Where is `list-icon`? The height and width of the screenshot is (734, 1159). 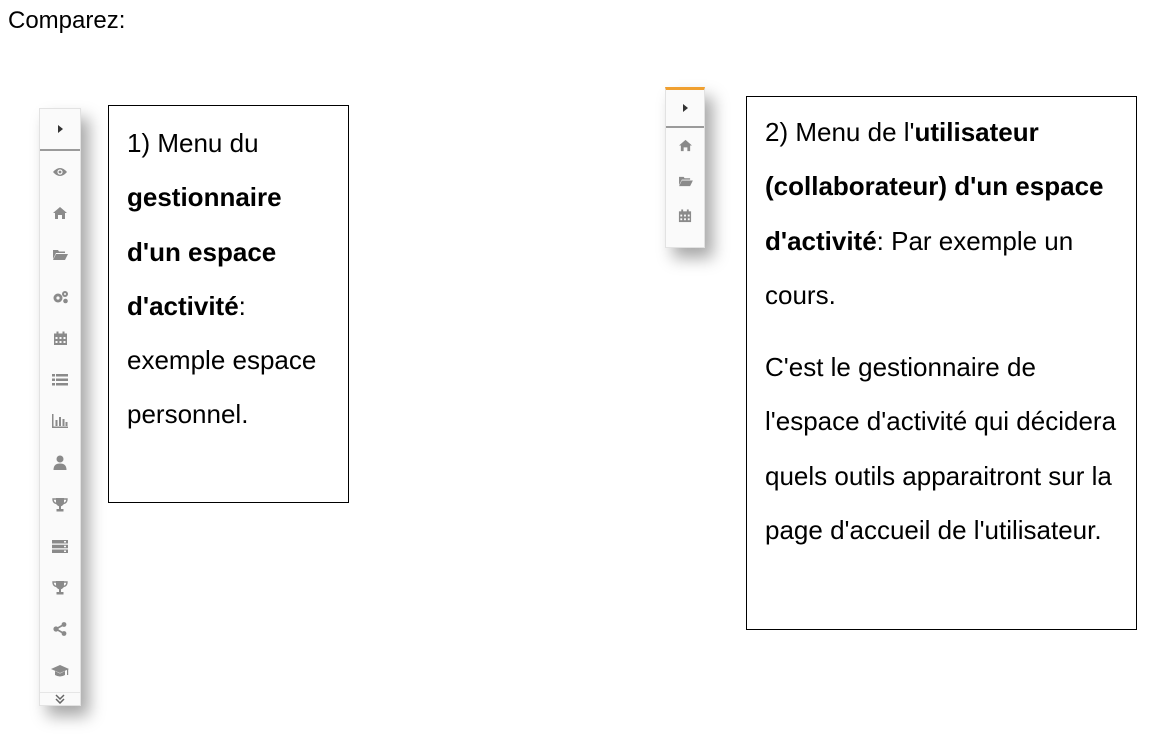 list-icon is located at coordinates (60, 379).